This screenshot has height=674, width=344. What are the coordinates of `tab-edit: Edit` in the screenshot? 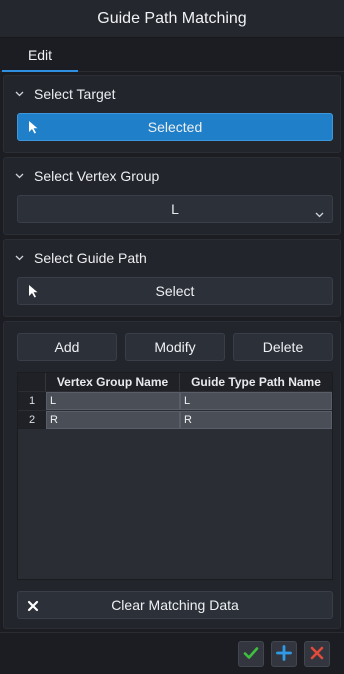 It's located at (40, 55).